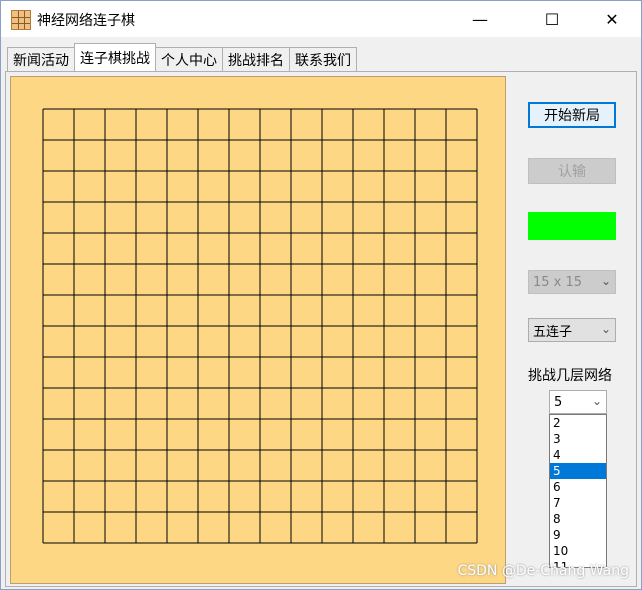  Describe the element at coordinates (480, 19) in the screenshot. I see `minimize-button: —` at that location.